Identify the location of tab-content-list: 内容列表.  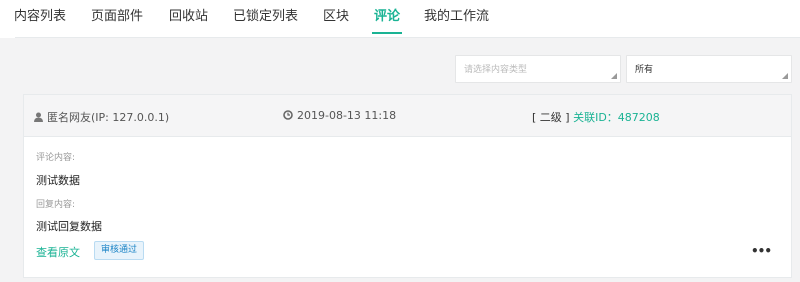
(40, 19).